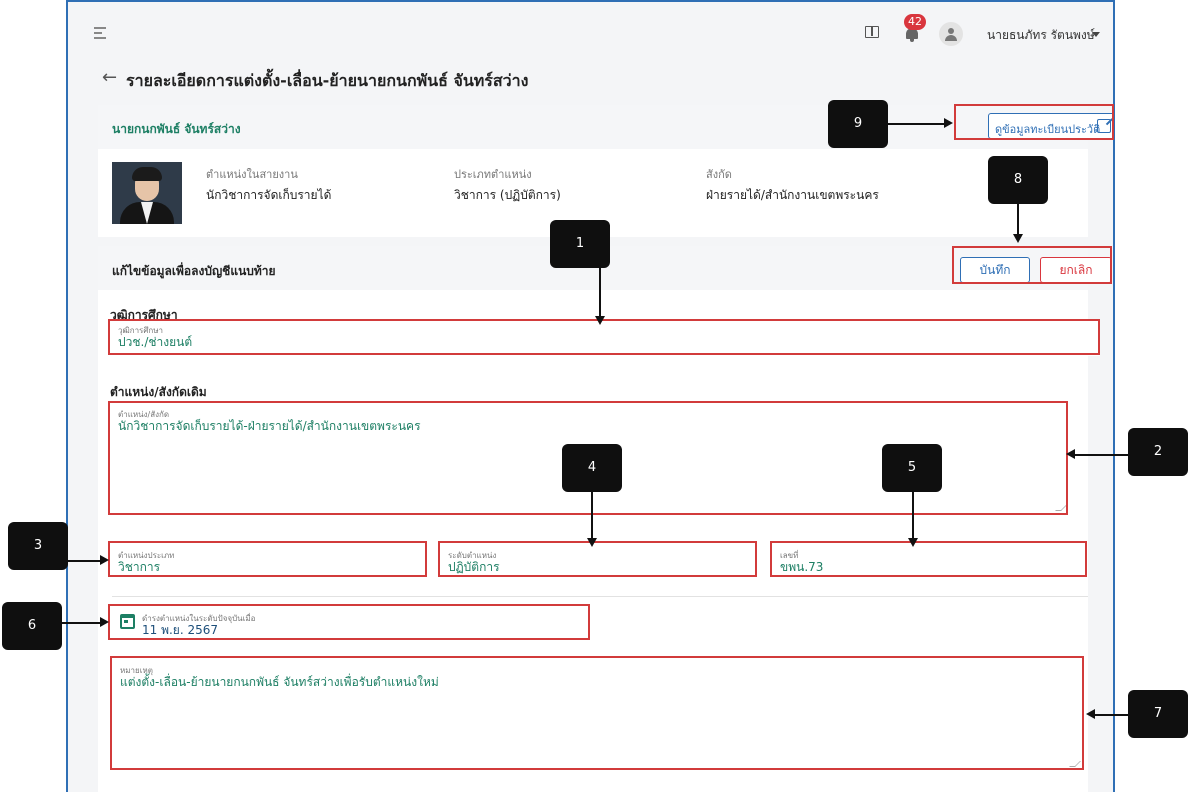  Describe the element at coordinates (176, 129) in the screenshot. I see `person-name: นายกนกพันธ์ จันทร์สว่าง` at that location.